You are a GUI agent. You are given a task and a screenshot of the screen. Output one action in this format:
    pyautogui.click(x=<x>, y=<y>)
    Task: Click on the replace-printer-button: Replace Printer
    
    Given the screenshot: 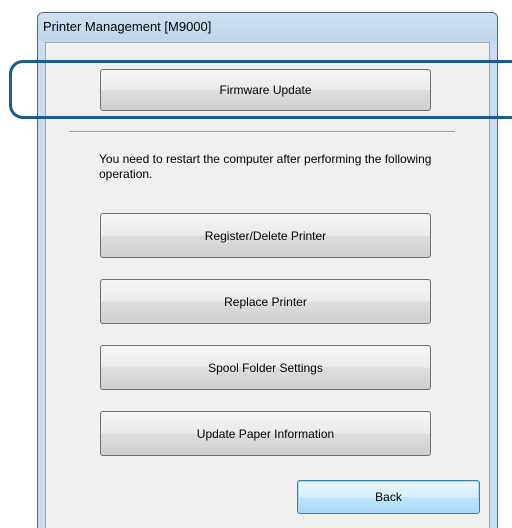 What is the action you would take?
    pyautogui.click(x=265, y=301)
    